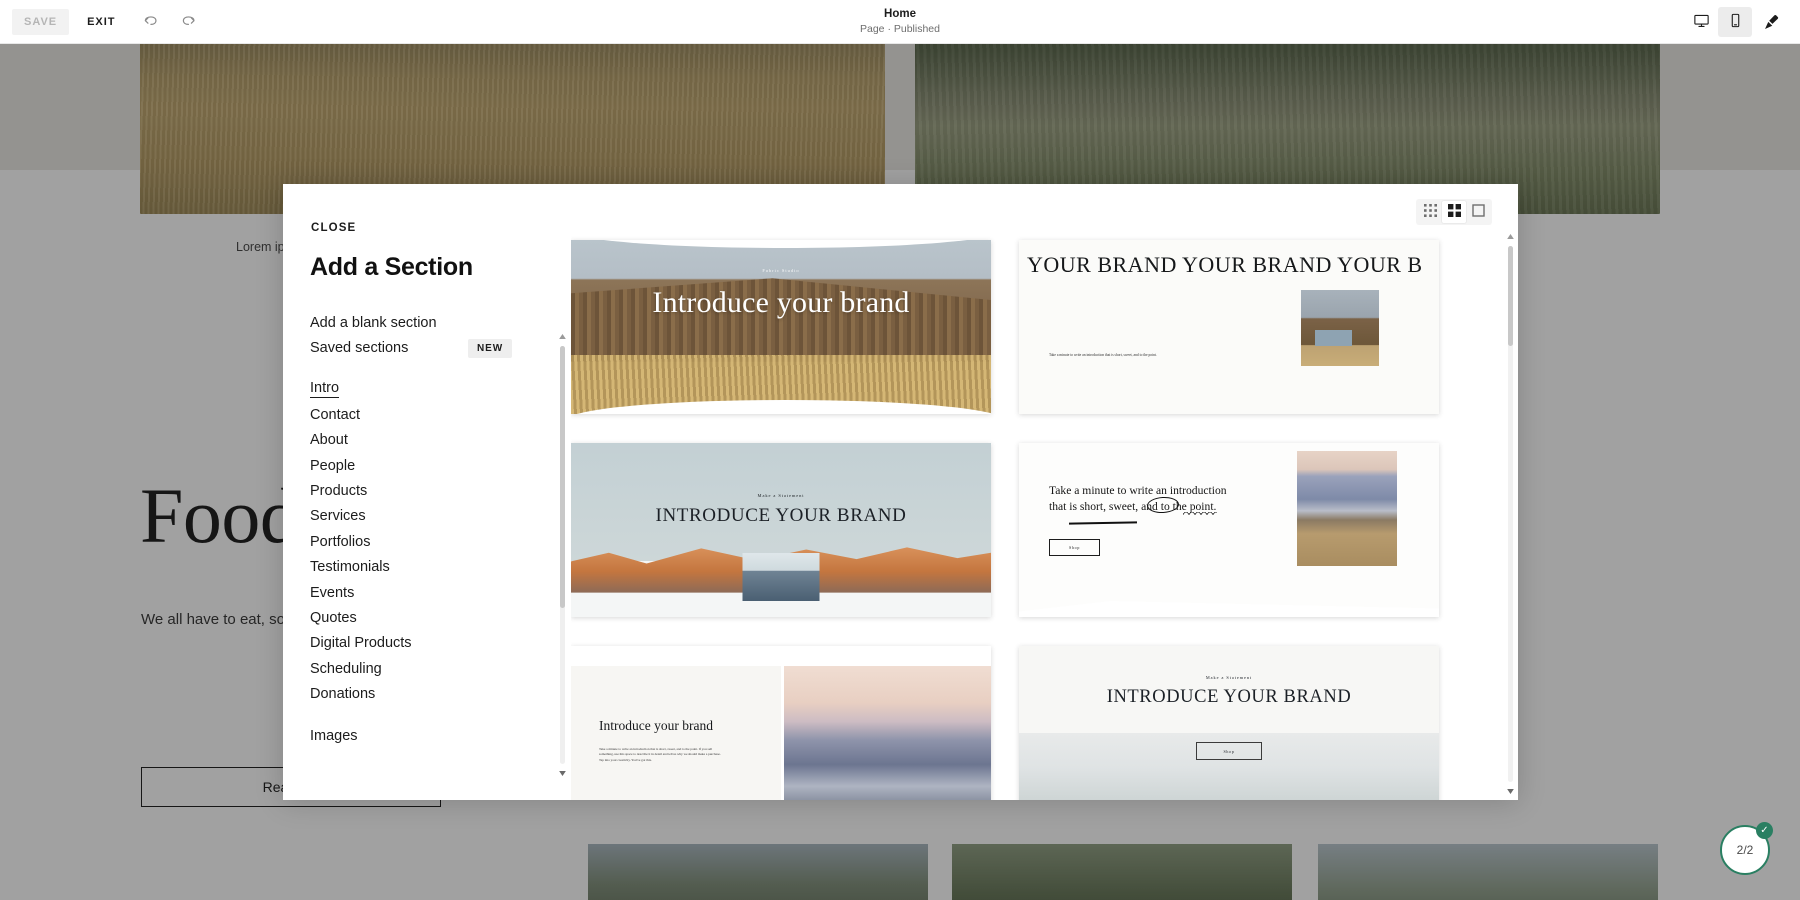 The image size is (1800, 900). What do you see at coordinates (562, 773) in the screenshot?
I see `scroll-down-arrow` at bounding box center [562, 773].